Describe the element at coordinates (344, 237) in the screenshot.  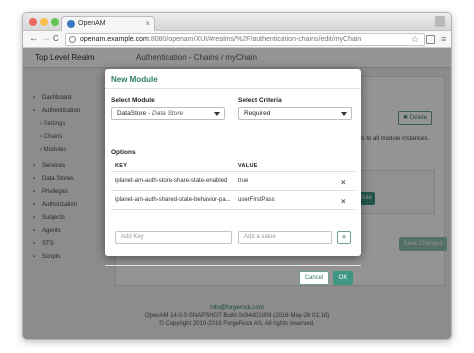
I see `add-option-button: +` at that location.